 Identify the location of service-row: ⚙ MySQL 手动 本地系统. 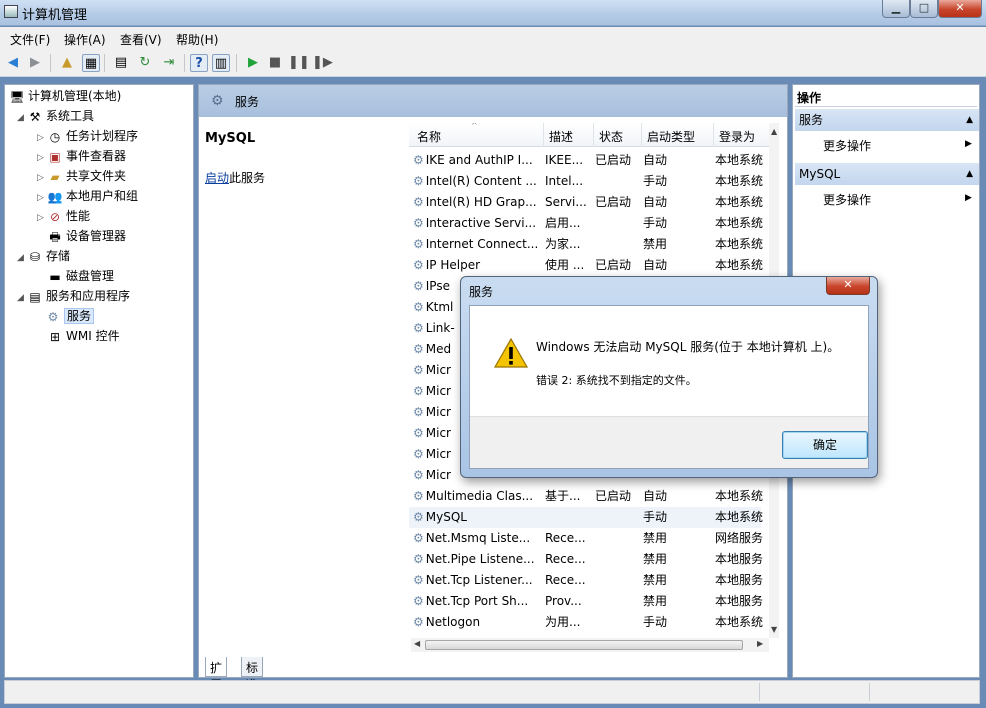
(586, 517).